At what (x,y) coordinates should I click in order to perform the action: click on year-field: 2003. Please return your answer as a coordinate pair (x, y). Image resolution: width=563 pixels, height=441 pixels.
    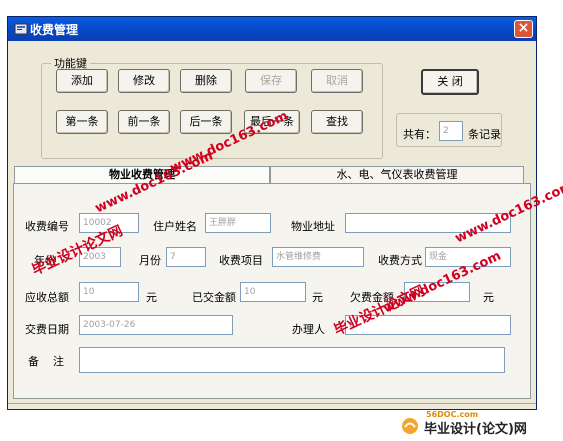
    Looking at the image, I should click on (100, 257).